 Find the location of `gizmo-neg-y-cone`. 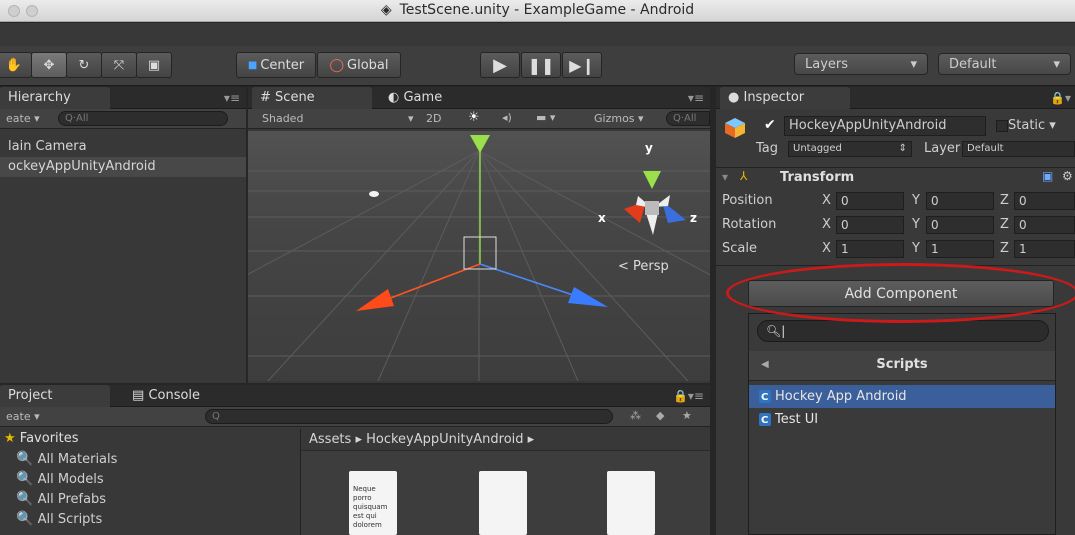

gizmo-neg-y-cone is located at coordinates (652, 224).